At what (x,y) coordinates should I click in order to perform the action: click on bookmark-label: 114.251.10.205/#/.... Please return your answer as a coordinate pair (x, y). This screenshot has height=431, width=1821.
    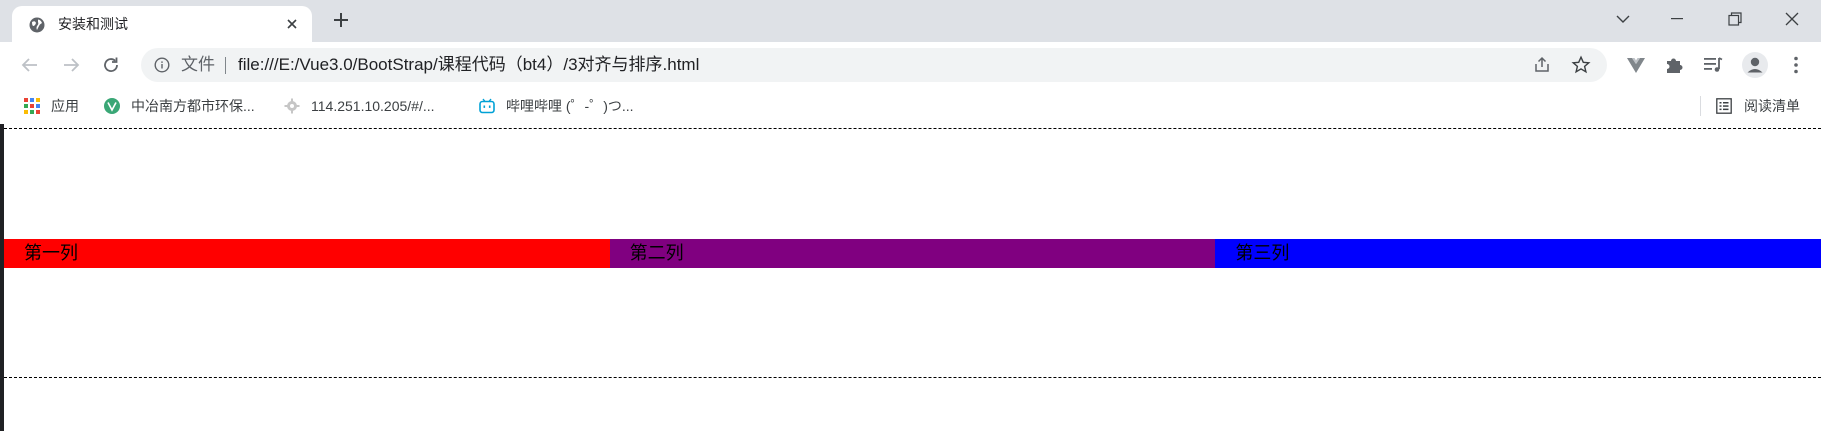
    Looking at the image, I should click on (373, 106).